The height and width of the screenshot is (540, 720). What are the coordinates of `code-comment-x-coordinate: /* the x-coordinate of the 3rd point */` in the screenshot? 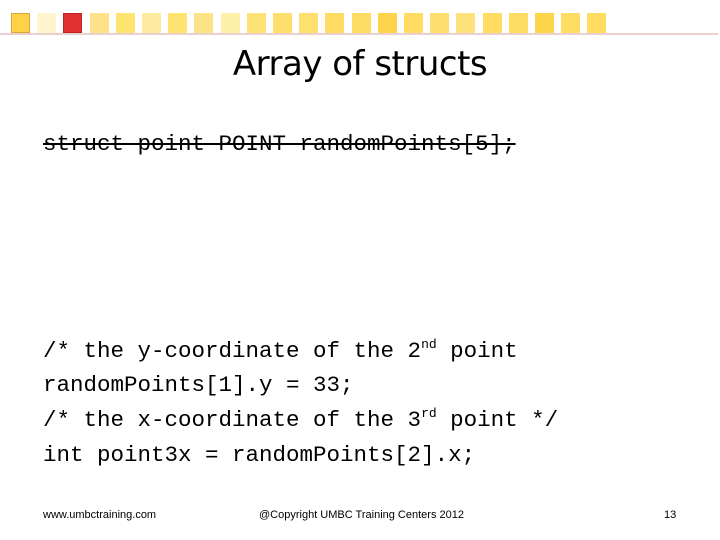 It's located at (301, 419).